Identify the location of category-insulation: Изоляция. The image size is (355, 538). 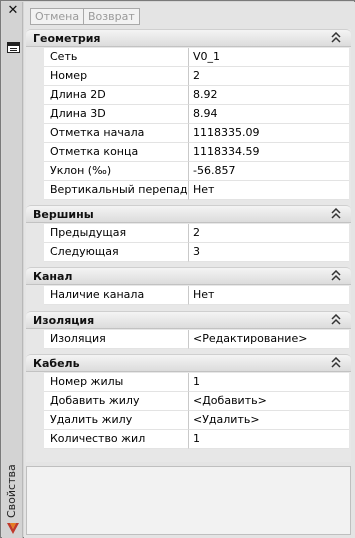
(188, 320).